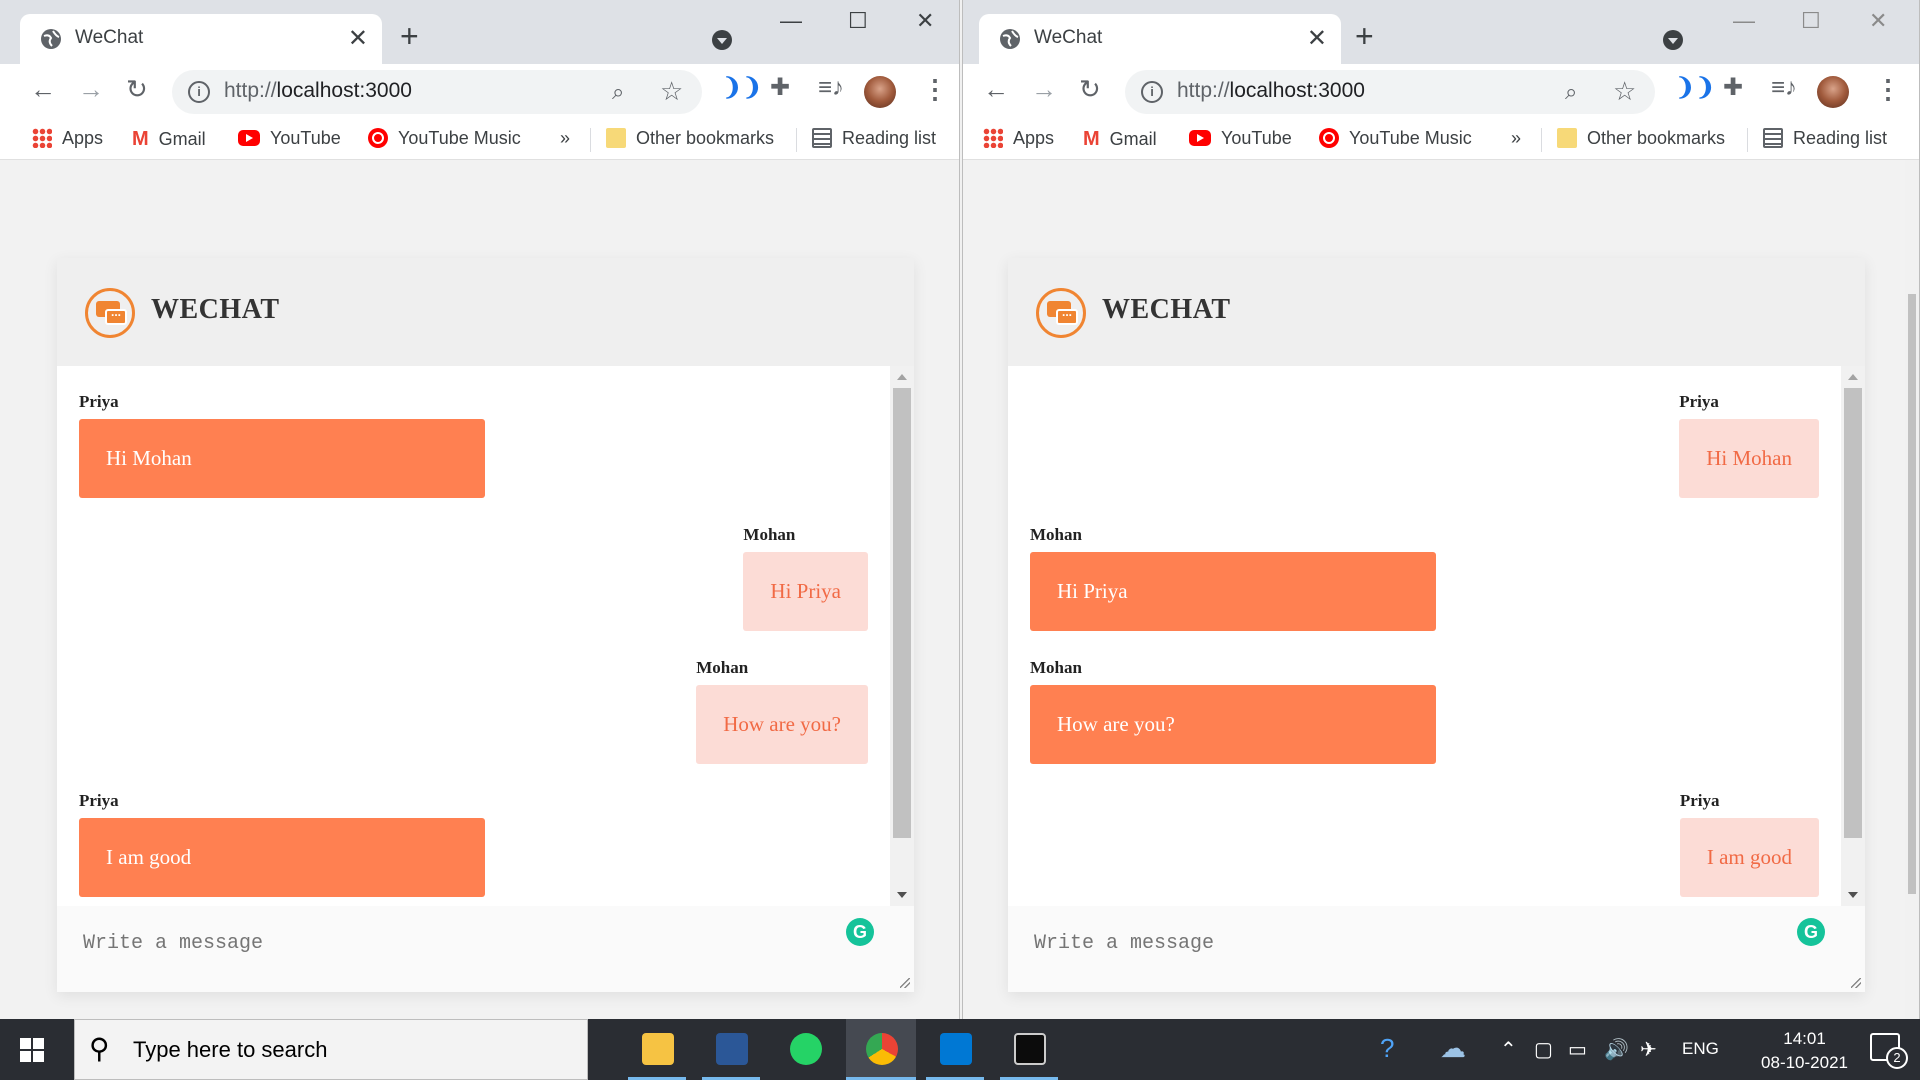 The image size is (1920, 1080). I want to click on page-scrollbar, so click(1912, 589).